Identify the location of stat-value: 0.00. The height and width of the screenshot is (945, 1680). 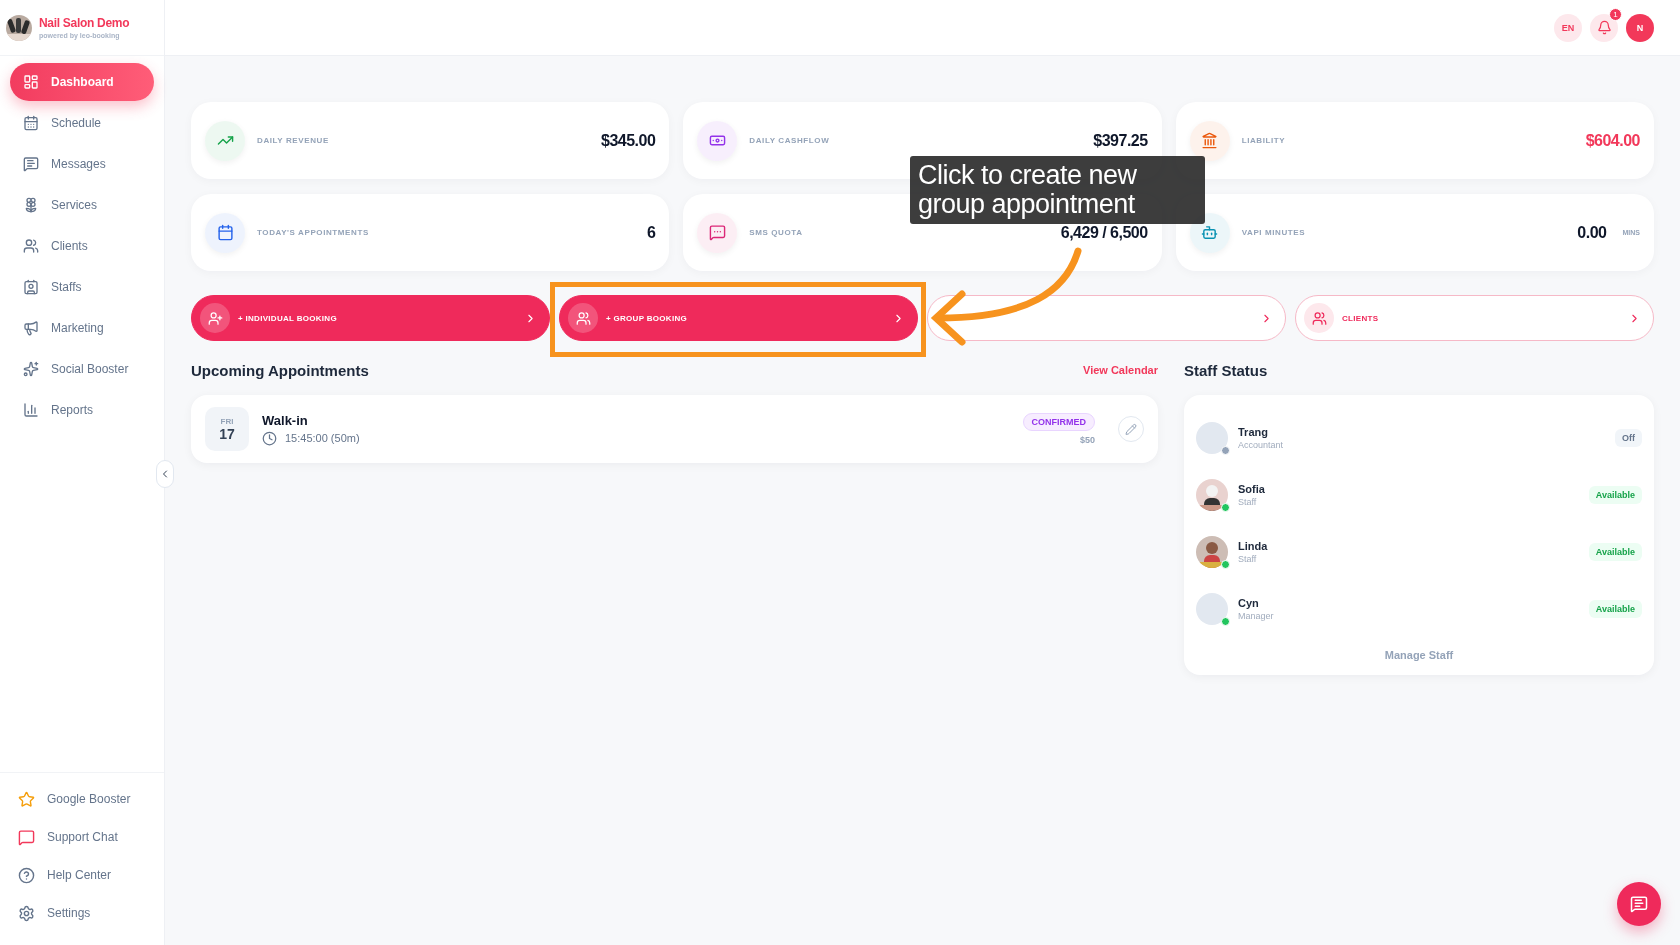
(1592, 232).